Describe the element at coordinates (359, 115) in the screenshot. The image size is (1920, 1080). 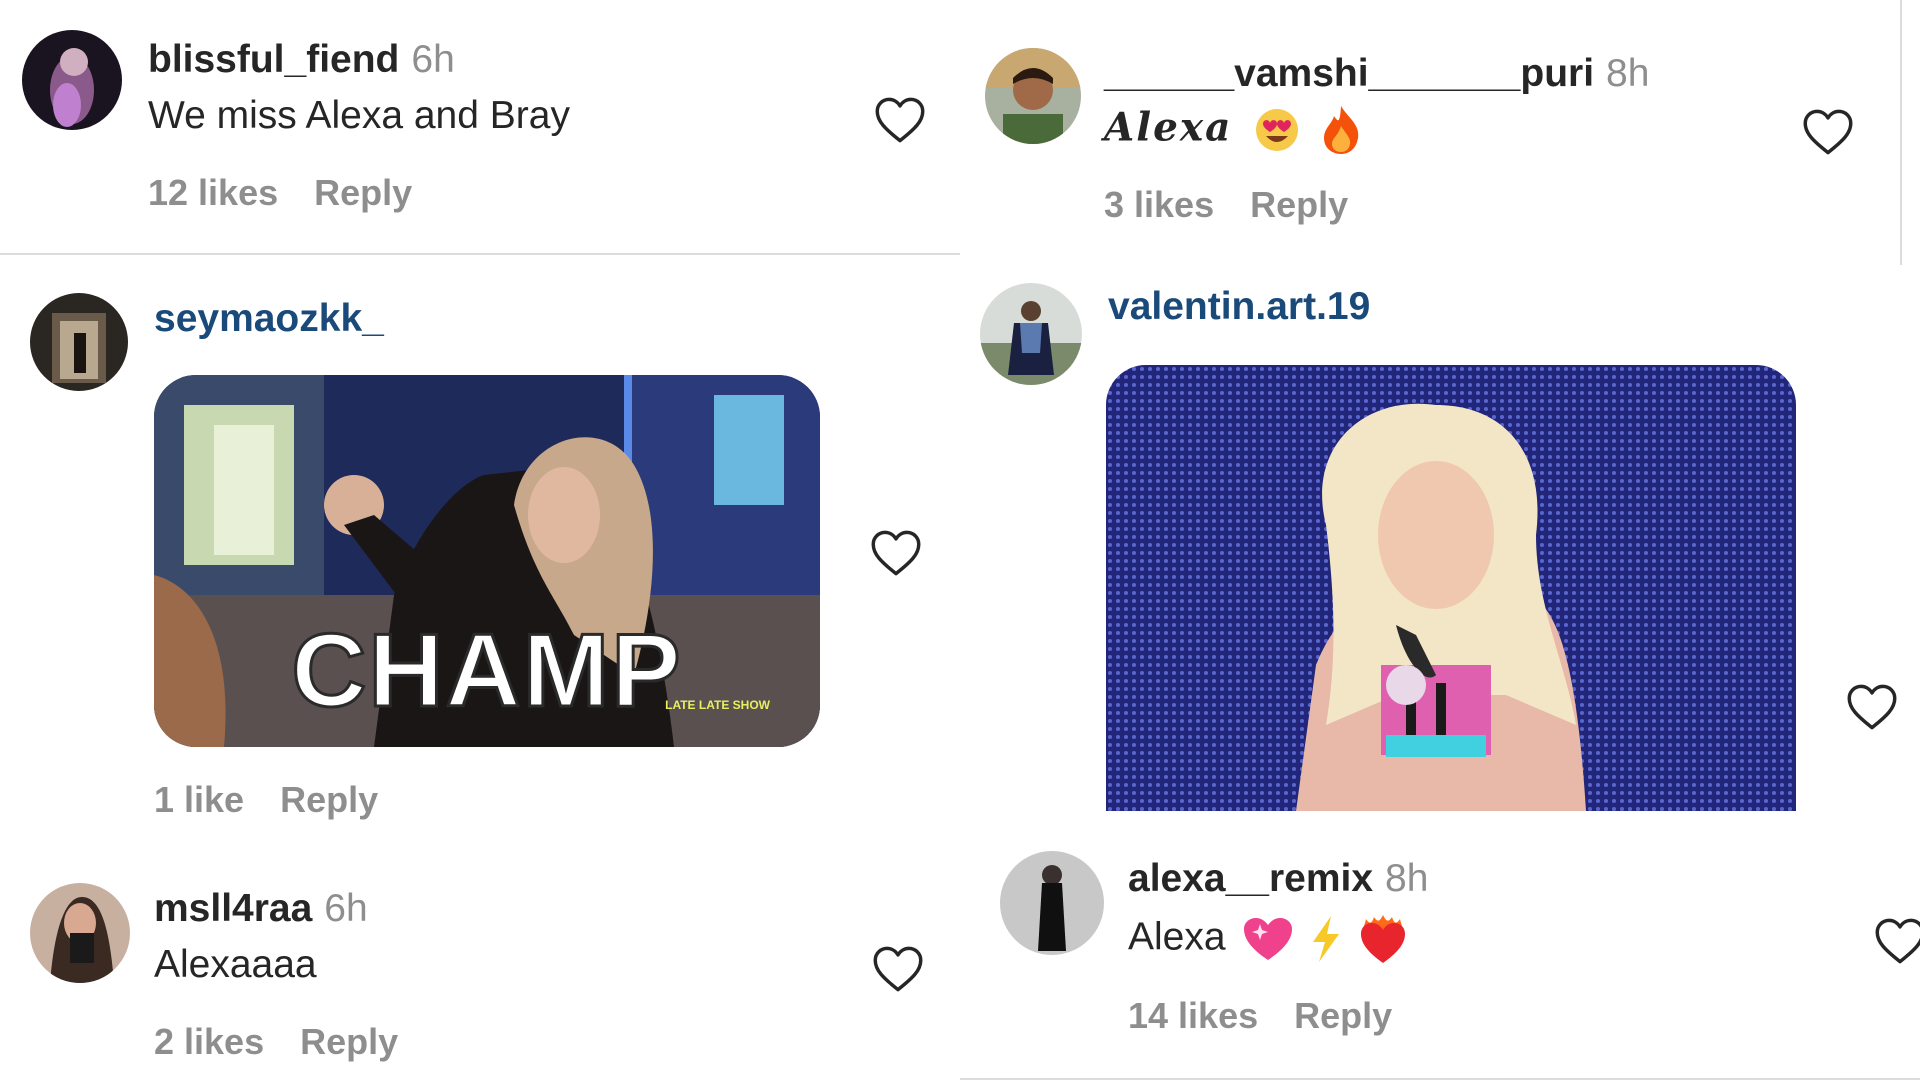
I see `comment-text: We miss Alexa and Bray` at that location.